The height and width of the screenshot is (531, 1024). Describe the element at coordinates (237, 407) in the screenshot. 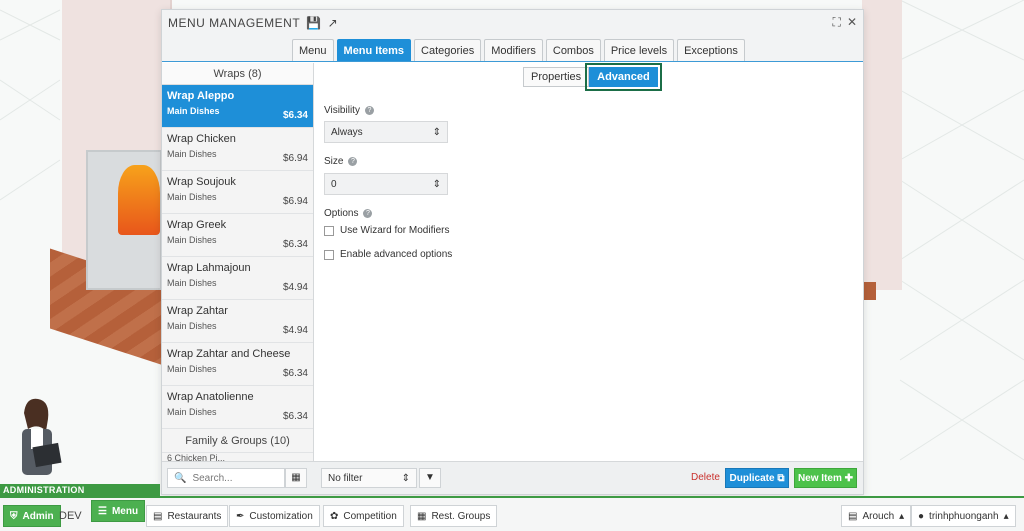

I see `list-item: Wrap Anatolienne Main Dishes $6.34` at that location.